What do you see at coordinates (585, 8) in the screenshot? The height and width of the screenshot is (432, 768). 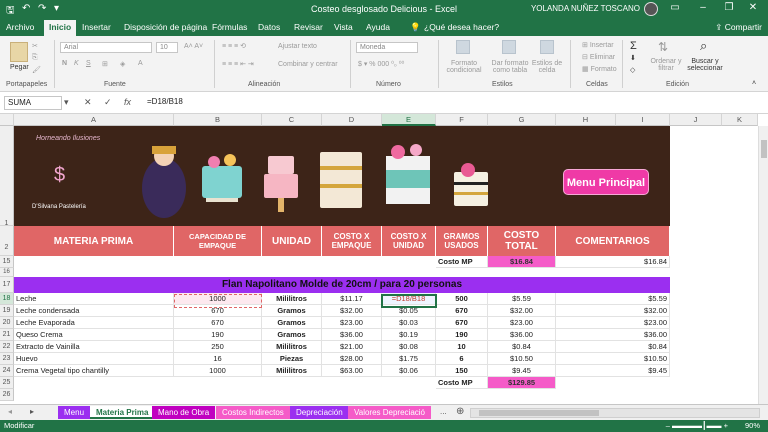 I see `user-name: YOLANDA NUÑEZ TOSCANO` at bounding box center [585, 8].